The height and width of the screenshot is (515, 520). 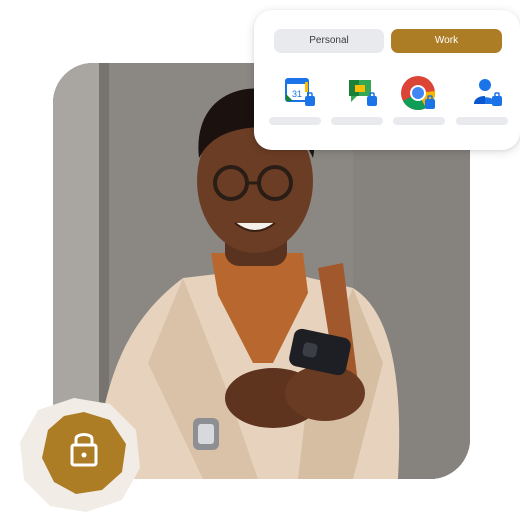 I want to click on chrome-icon, so click(x=418, y=93).